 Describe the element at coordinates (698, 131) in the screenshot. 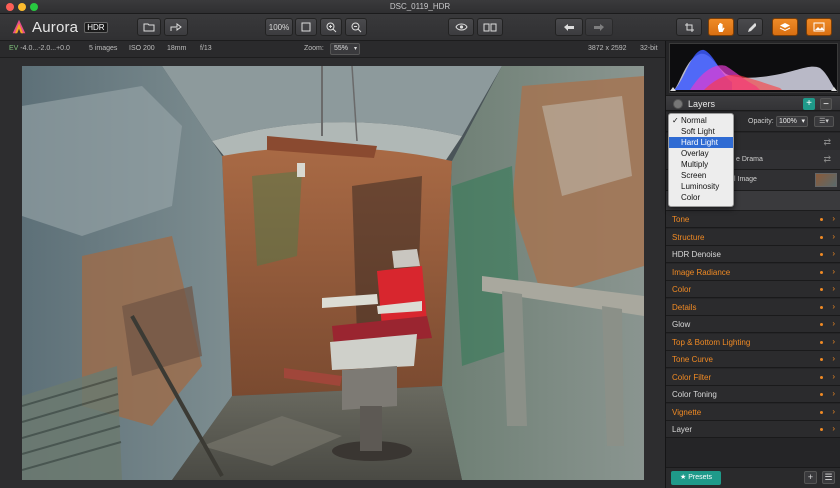

I see `blend-mode-label: Soft Light` at that location.